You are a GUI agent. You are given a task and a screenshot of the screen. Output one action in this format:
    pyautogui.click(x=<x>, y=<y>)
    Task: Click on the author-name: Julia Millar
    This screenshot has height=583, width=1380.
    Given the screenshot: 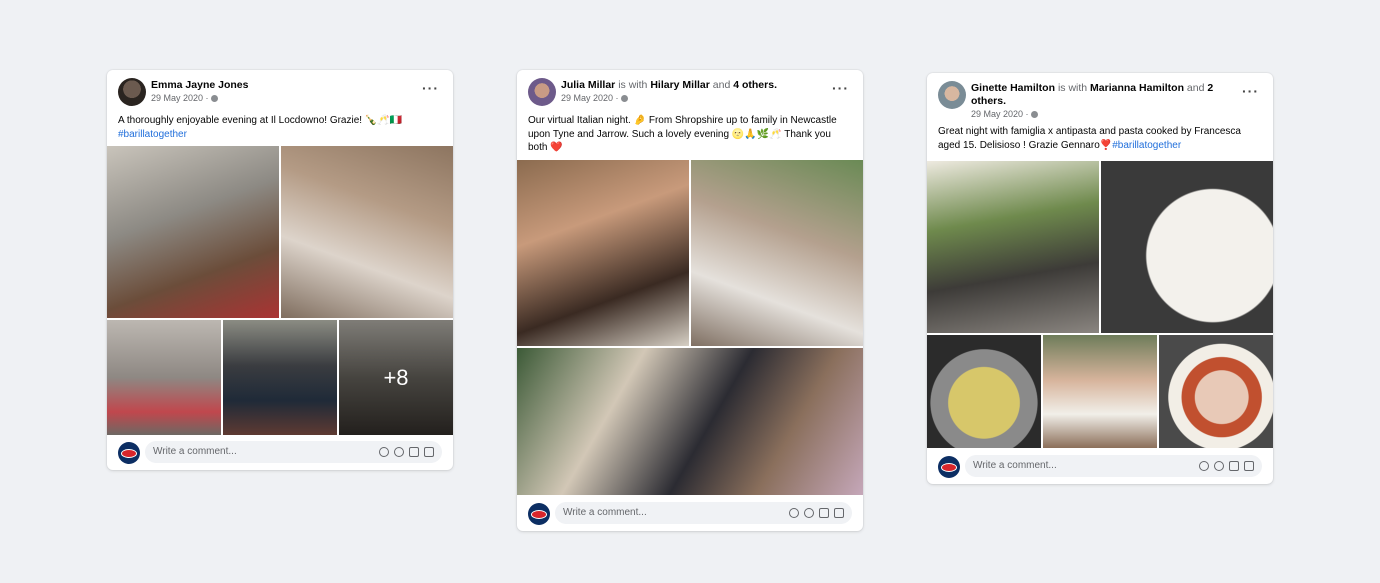 What is the action you would take?
    pyautogui.click(x=588, y=85)
    